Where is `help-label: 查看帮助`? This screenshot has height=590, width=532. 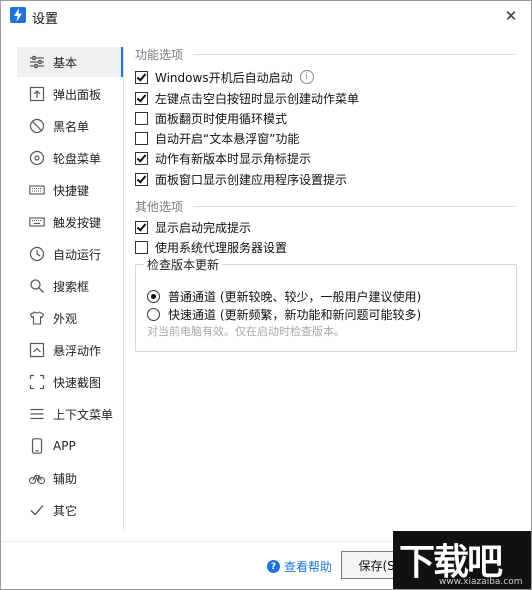 help-label: 查看帮助 is located at coordinates (308, 567).